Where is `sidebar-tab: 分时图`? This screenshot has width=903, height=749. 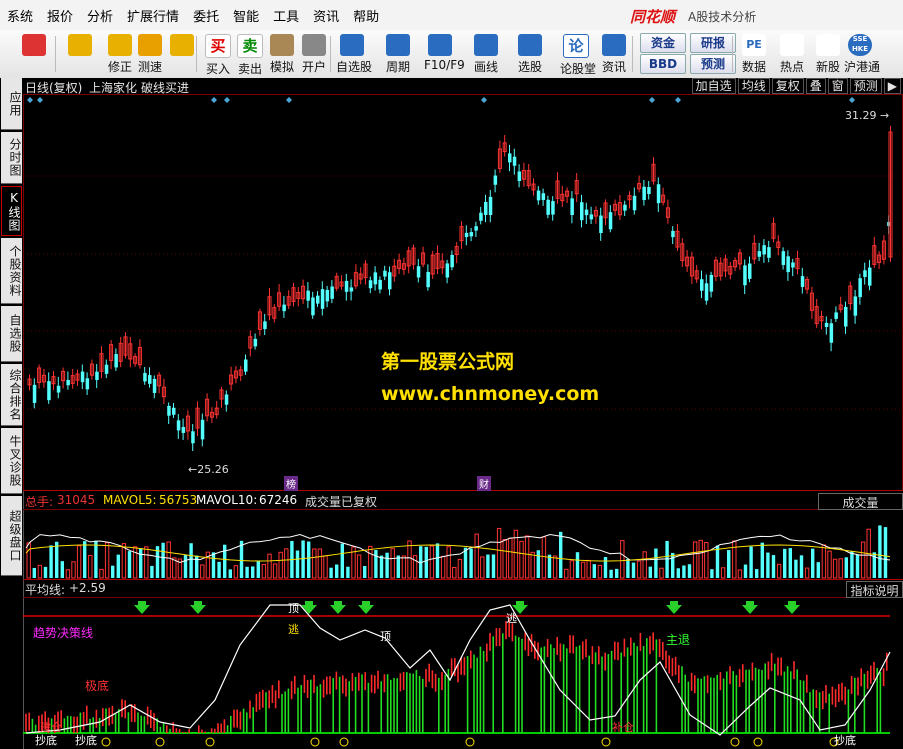 sidebar-tab: 分时图 is located at coordinates (11, 158).